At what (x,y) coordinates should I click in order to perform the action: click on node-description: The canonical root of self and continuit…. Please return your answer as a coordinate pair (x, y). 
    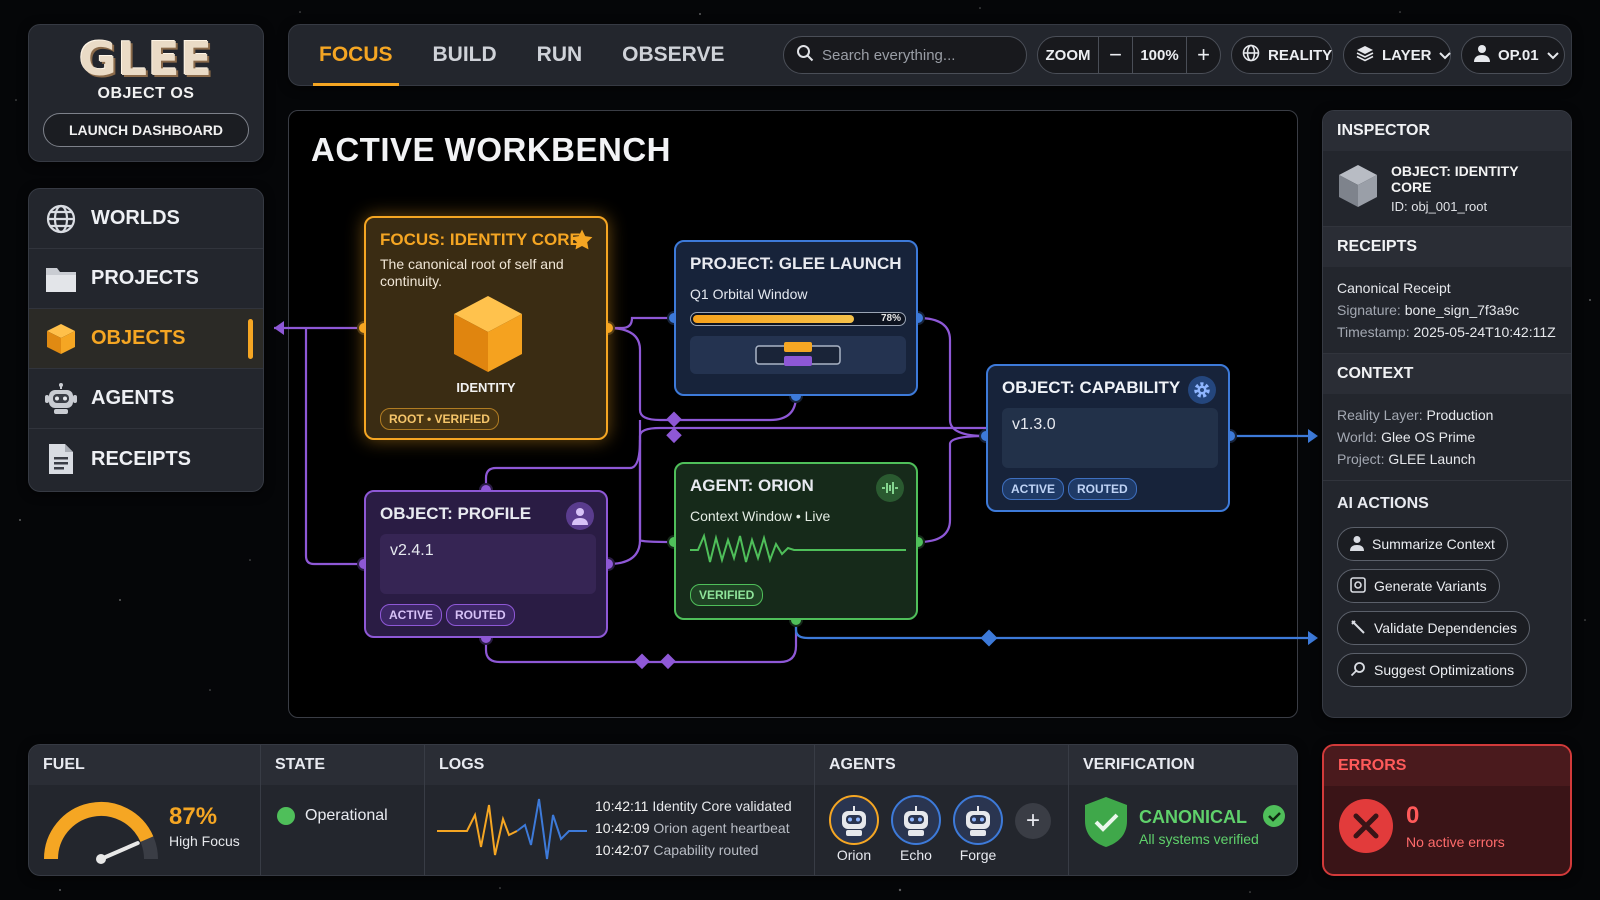
    Looking at the image, I should click on (472, 272).